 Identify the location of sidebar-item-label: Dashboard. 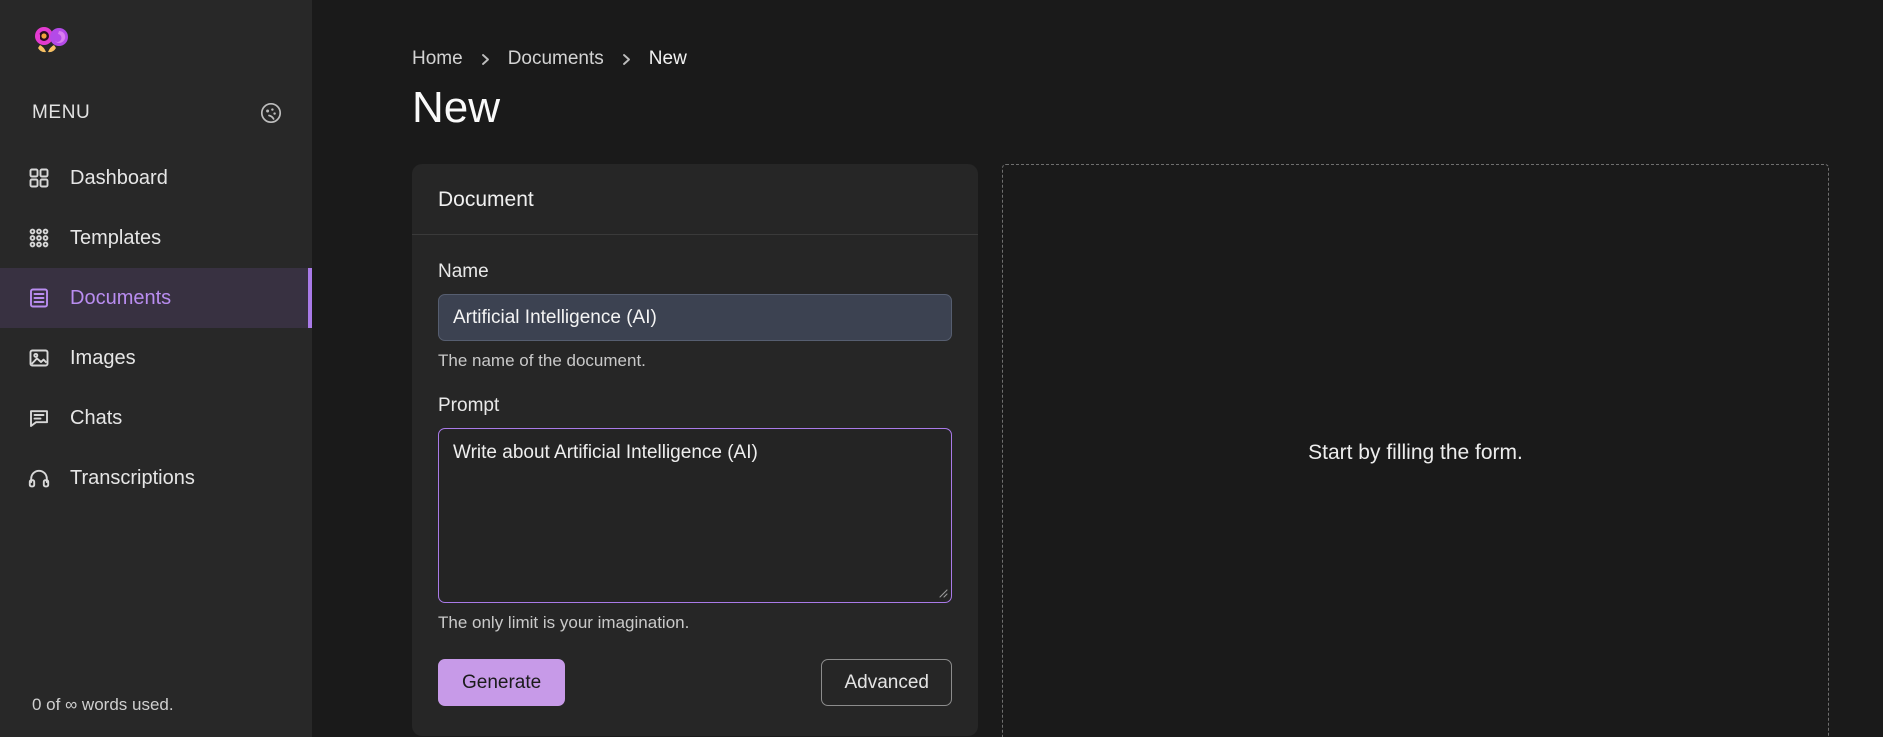
(119, 177).